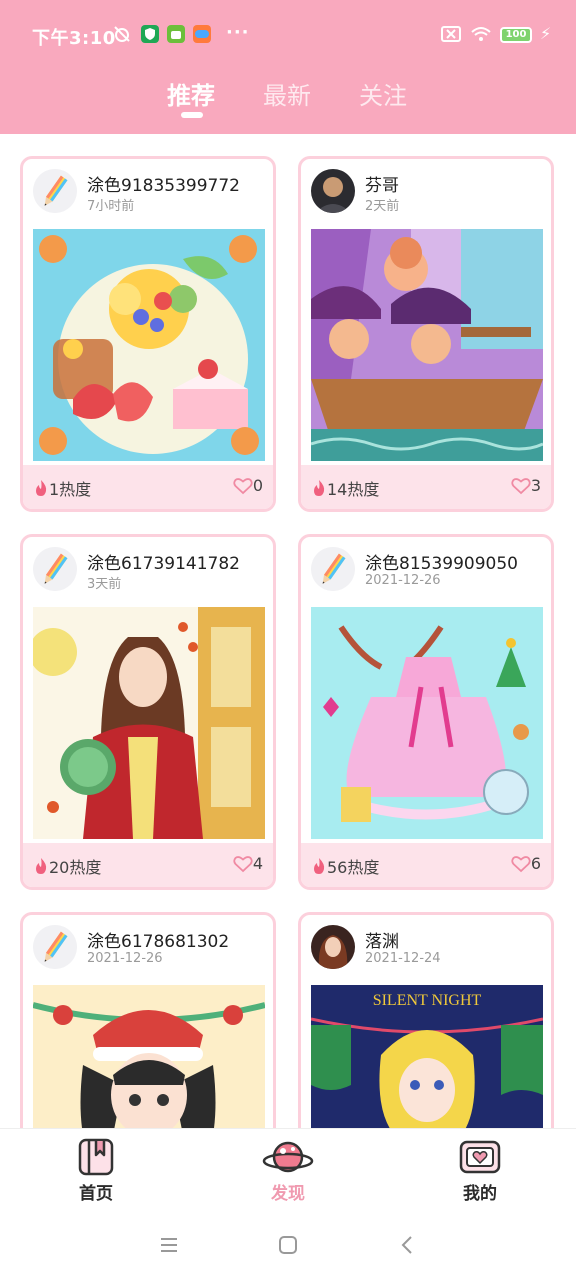 This screenshot has height=1280, width=576. What do you see at coordinates (481, 34) in the screenshot?
I see `wifi-icon` at bounding box center [481, 34].